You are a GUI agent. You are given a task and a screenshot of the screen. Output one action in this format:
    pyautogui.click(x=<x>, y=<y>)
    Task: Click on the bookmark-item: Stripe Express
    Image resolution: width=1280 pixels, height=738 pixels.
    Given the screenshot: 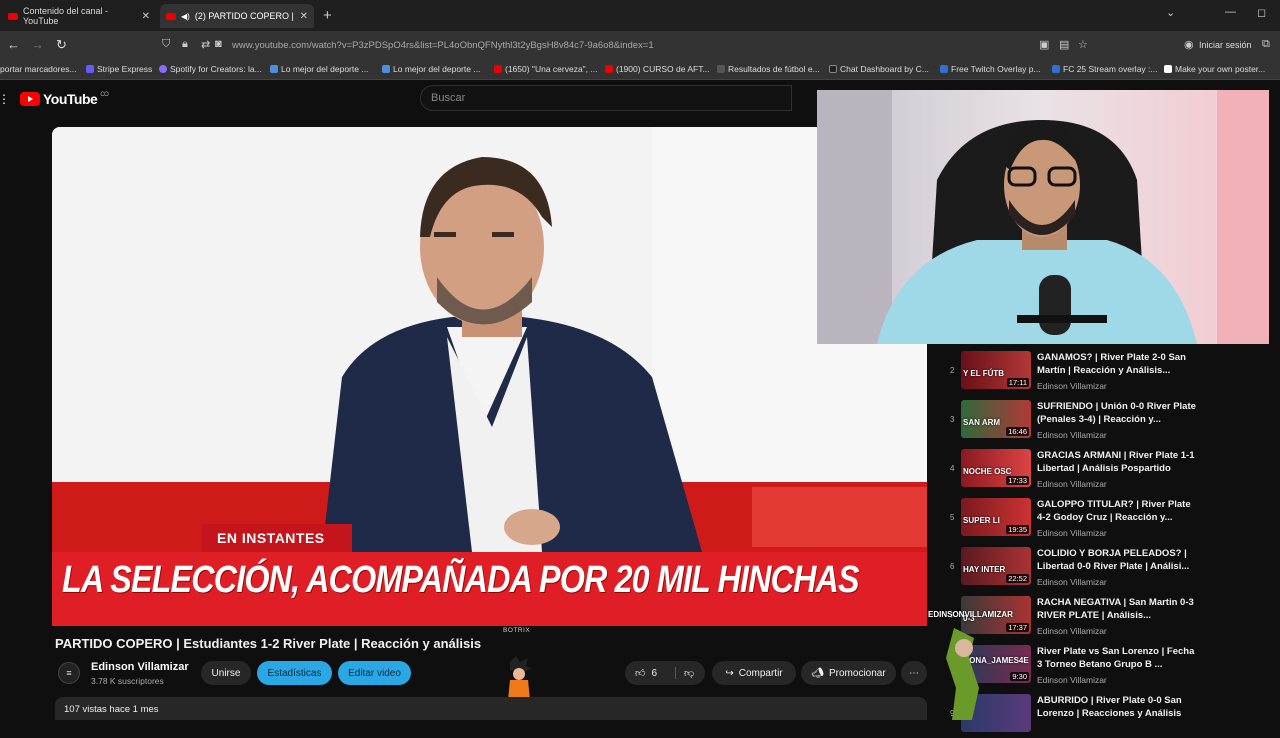 What is the action you would take?
    pyautogui.click(x=119, y=69)
    